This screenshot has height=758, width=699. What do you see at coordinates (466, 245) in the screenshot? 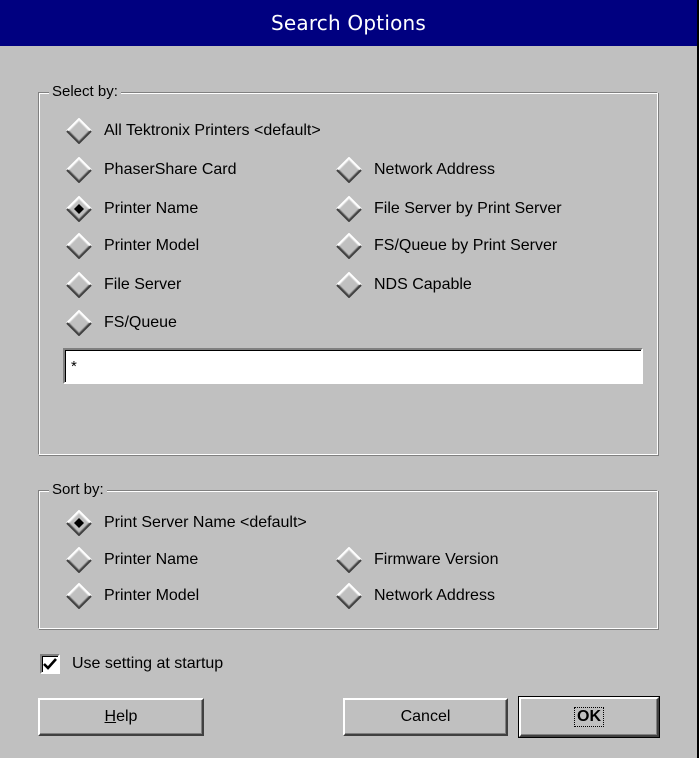
I see `radio-label: FS/Queue by Print Server` at bounding box center [466, 245].